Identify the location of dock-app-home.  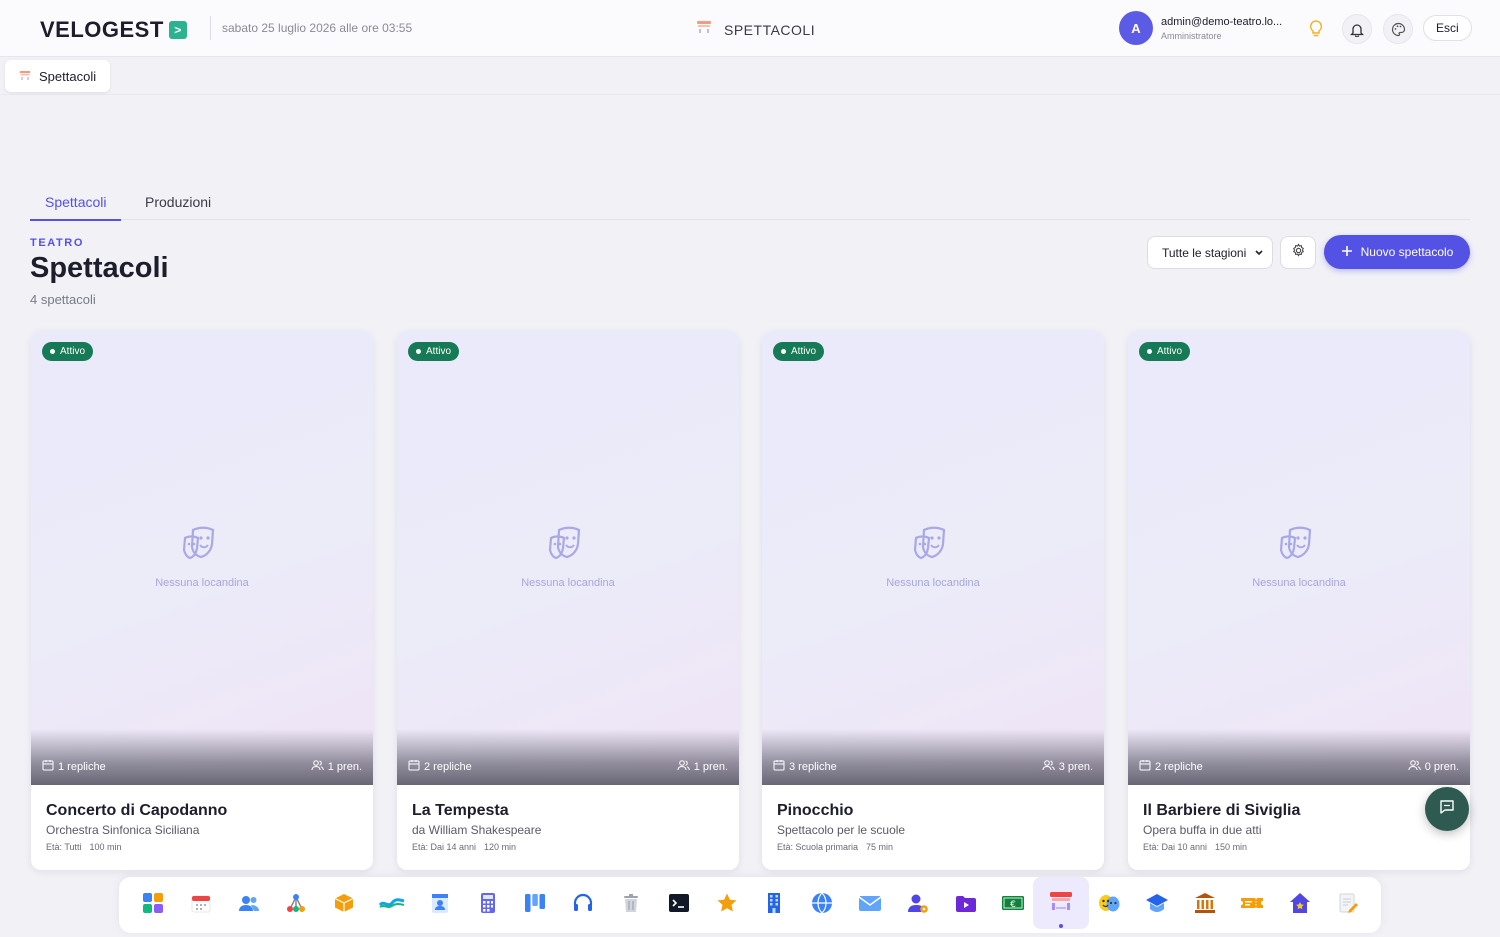
(1300, 905).